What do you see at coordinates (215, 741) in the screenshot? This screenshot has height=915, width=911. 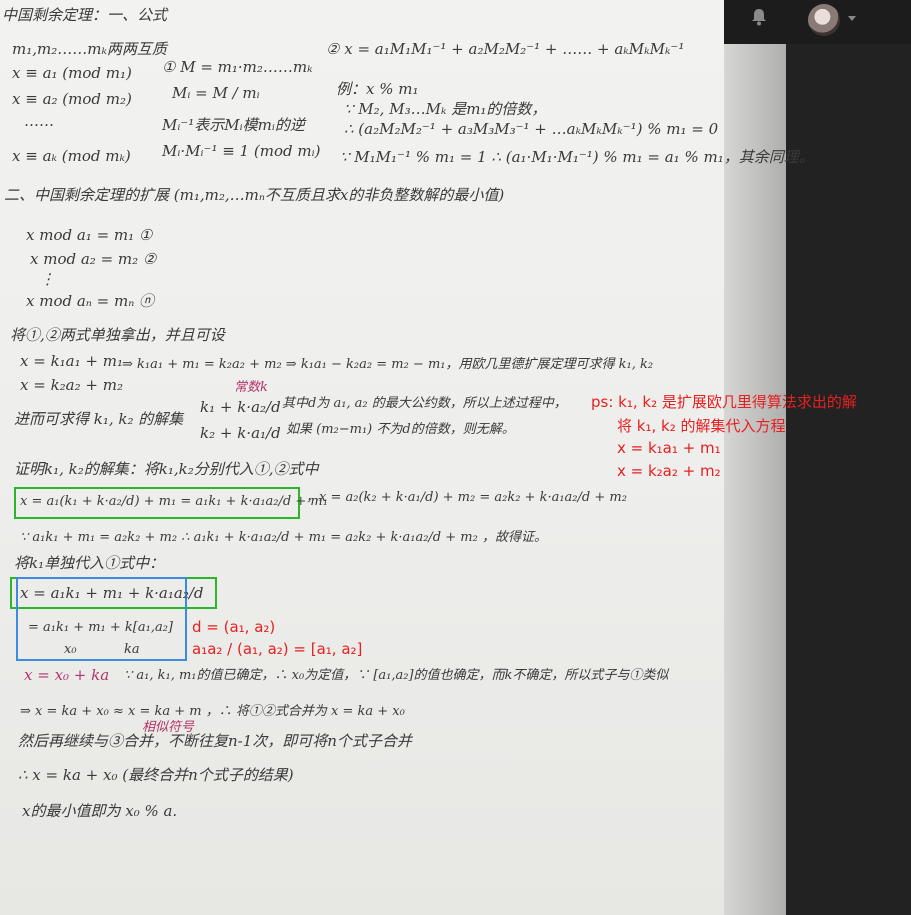 I see `note-line: 然后再继续与③合并，不断往复n-1次，即可将n个式子合并` at bounding box center [215, 741].